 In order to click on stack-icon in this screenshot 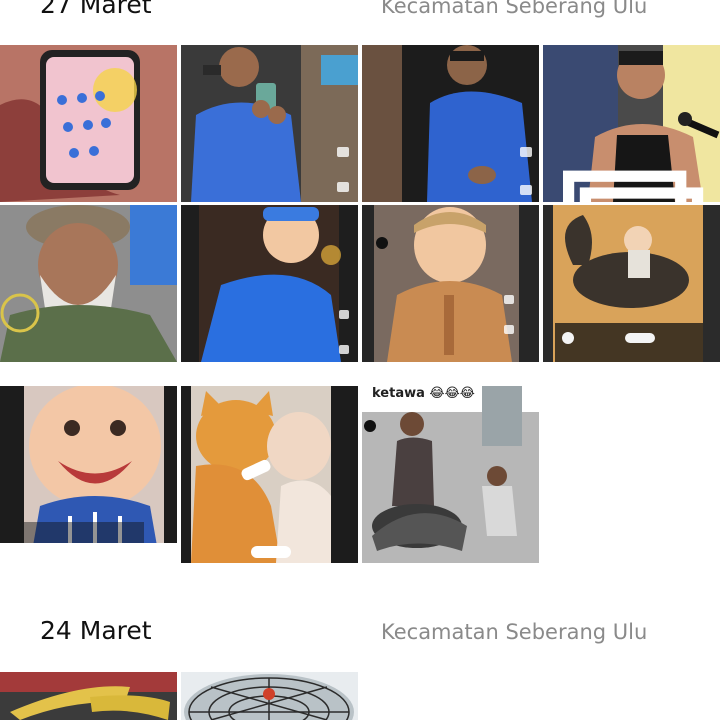, I will do `click(636, 183)`.